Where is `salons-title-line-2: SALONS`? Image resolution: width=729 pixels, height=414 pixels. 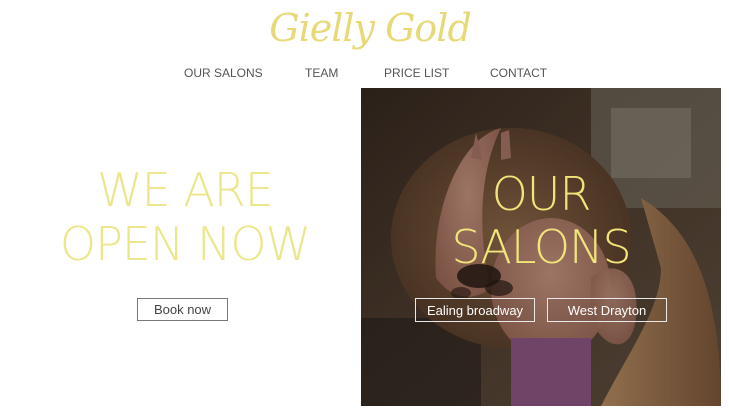
salons-title-line-2: SALONS is located at coordinates (541, 247).